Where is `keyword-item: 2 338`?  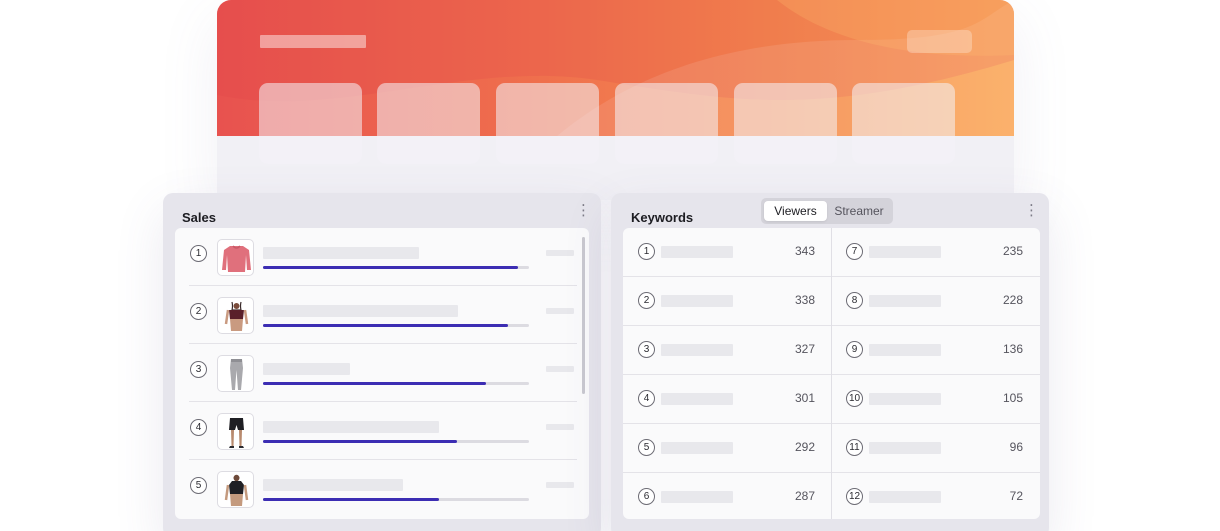 keyword-item: 2 338 is located at coordinates (727, 301).